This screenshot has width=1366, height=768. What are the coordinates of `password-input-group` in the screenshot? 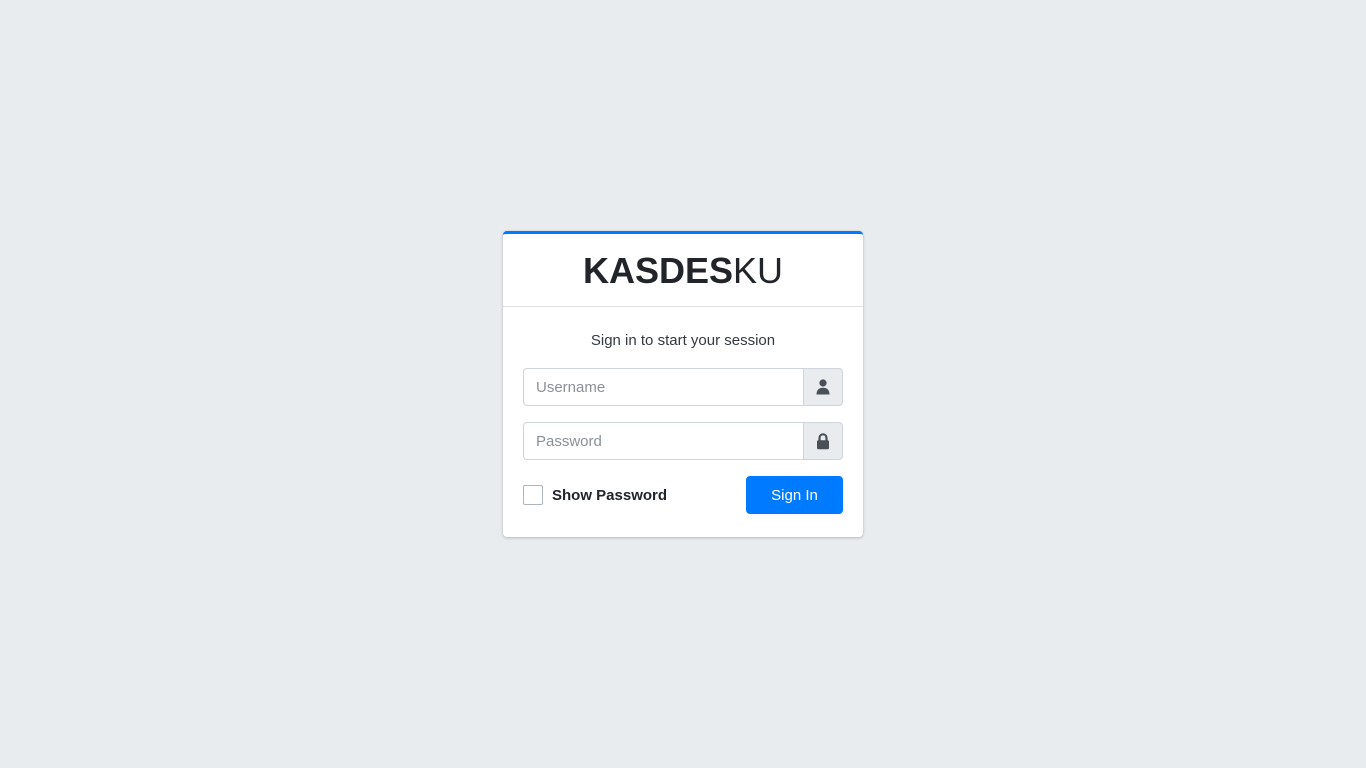 It's located at (683, 441).